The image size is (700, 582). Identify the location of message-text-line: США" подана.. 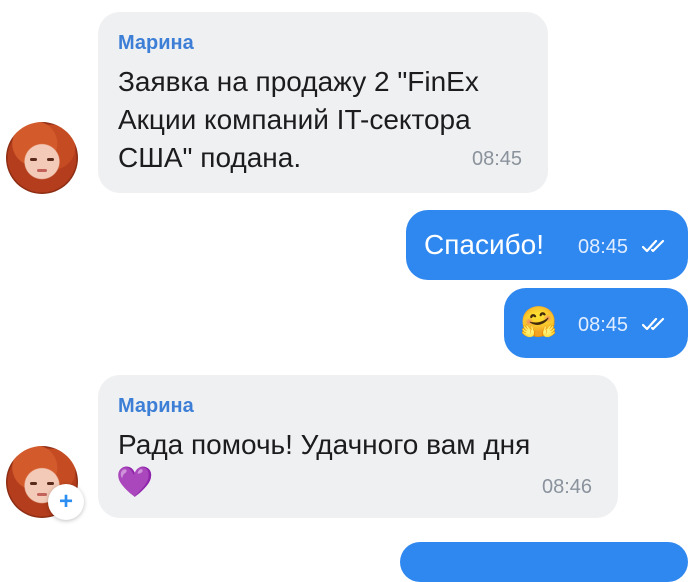
(210, 157).